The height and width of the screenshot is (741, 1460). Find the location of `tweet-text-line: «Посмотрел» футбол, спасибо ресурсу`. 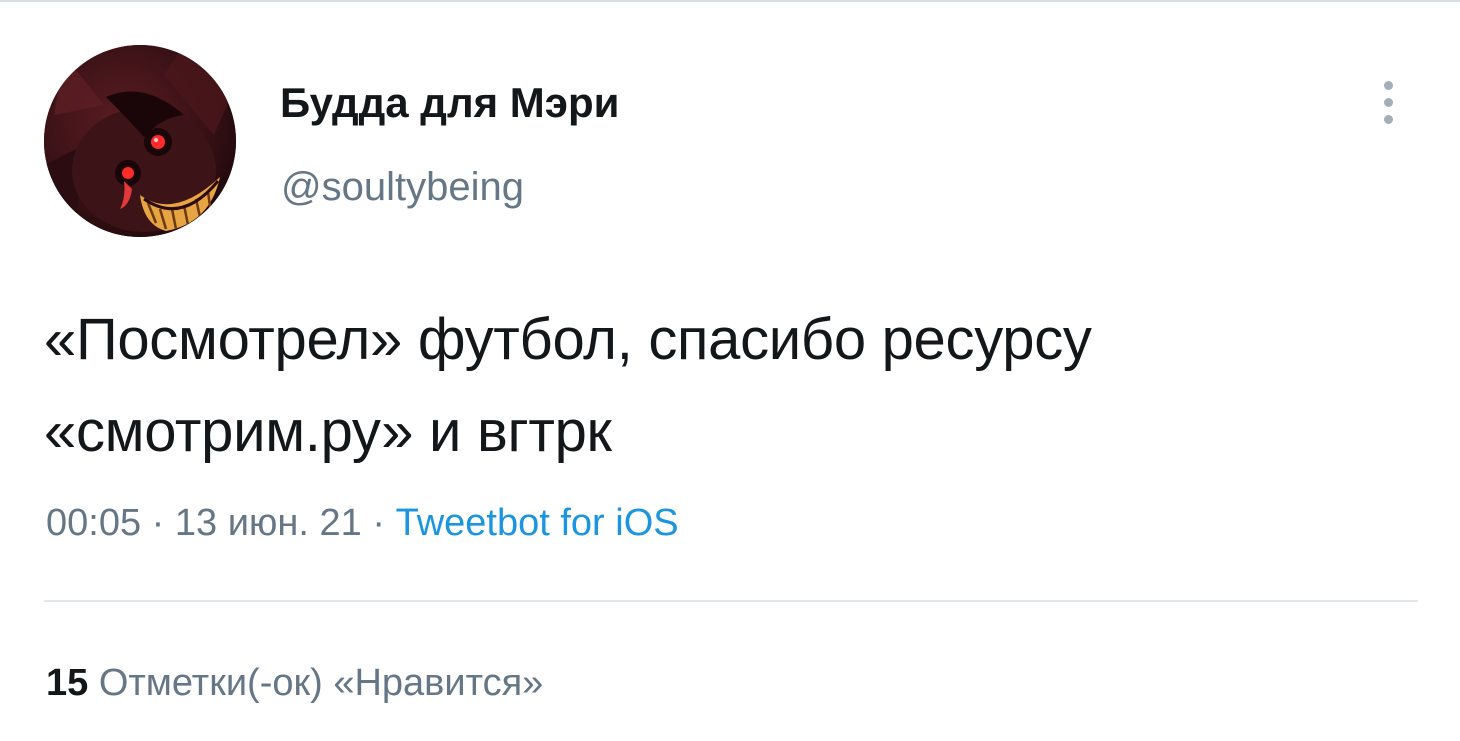

tweet-text-line: «Посмотрел» футбол, спасибо ресурсу is located at coordinates (568, 339).